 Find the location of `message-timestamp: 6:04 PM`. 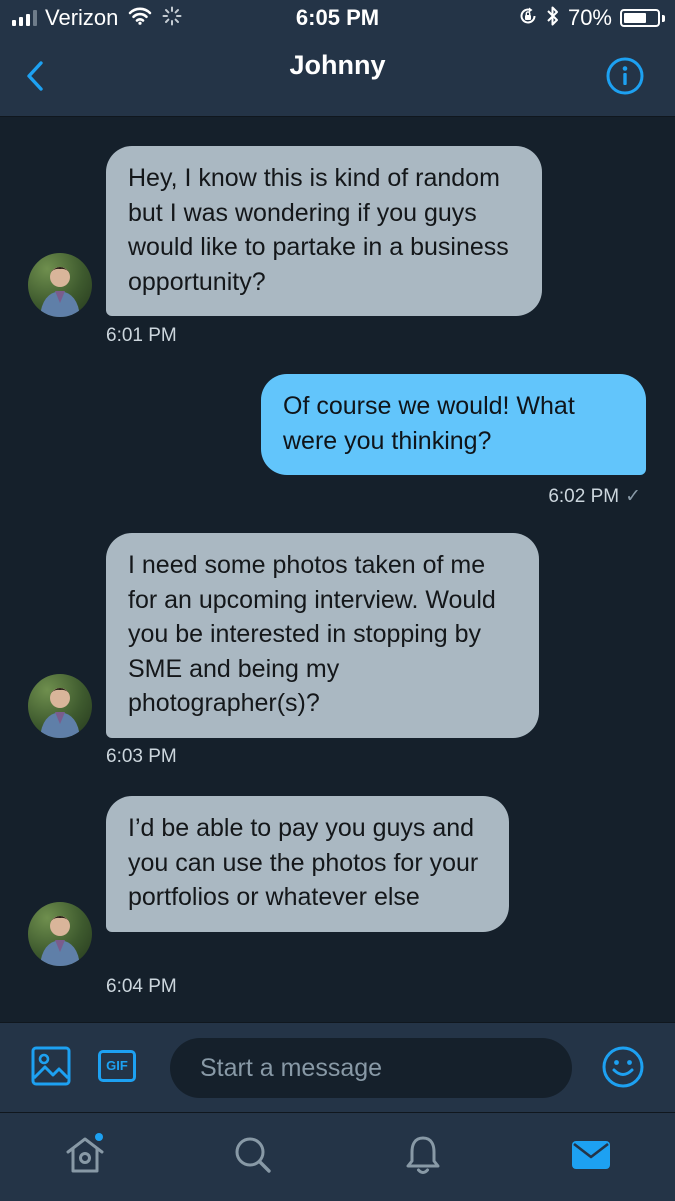

message-timestamp: 6:04 PM is located at coordinates (141, 986).